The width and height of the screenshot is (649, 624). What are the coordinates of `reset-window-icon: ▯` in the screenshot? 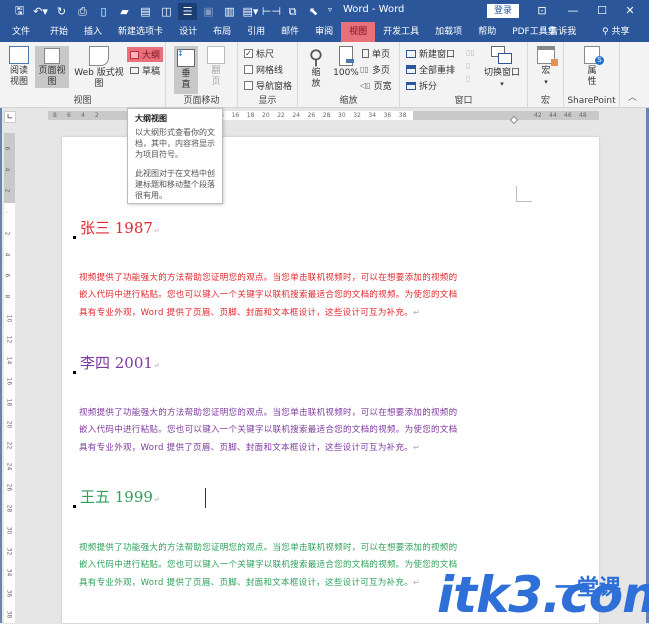 It's located at (471, 78).